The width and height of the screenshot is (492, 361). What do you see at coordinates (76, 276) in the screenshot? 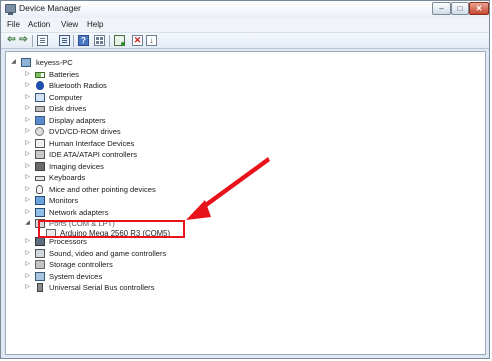
I see `tree-item-label: System devices` at bounding box center [76, 276].